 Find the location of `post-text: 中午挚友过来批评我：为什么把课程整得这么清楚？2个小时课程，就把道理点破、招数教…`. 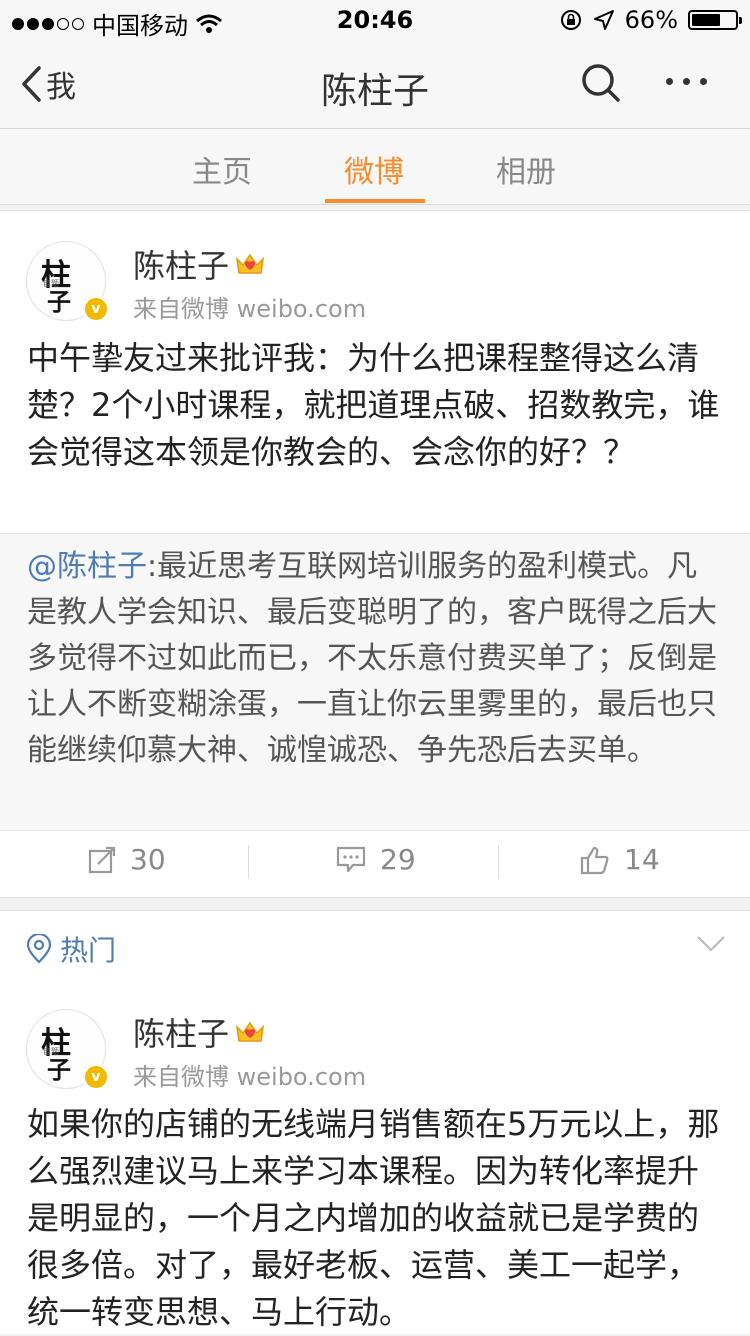

post-text: 中午挚友过来批评我：为什么把课程整得这么清楚？2个小时课程，就把道理点破、招数教… is located at coordinates (373, 405).